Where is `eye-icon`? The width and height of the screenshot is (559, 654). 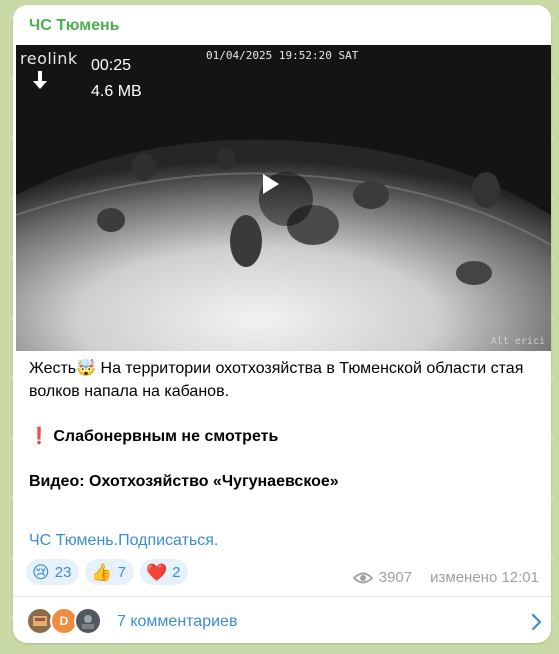 eye-icon is located at coordinates (362, 577).